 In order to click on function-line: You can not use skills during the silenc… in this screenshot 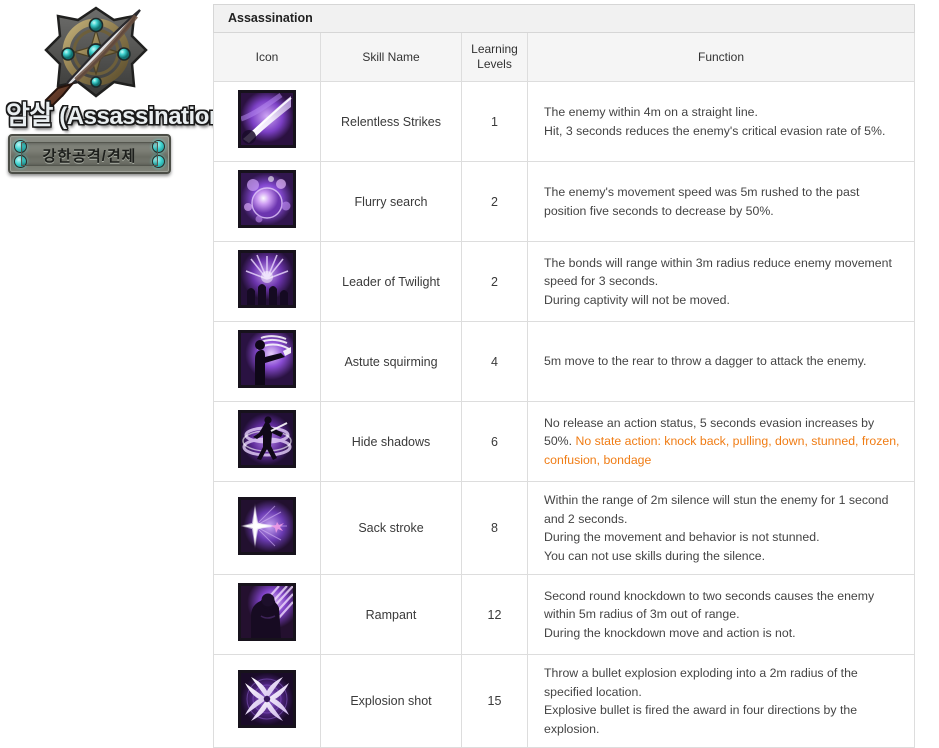, I will do `click(655, 555)`.